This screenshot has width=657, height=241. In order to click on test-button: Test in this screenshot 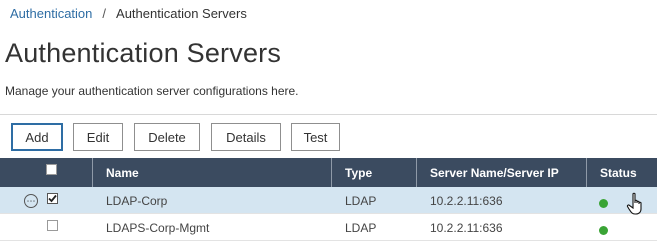, I will do `click(315, 137)`.